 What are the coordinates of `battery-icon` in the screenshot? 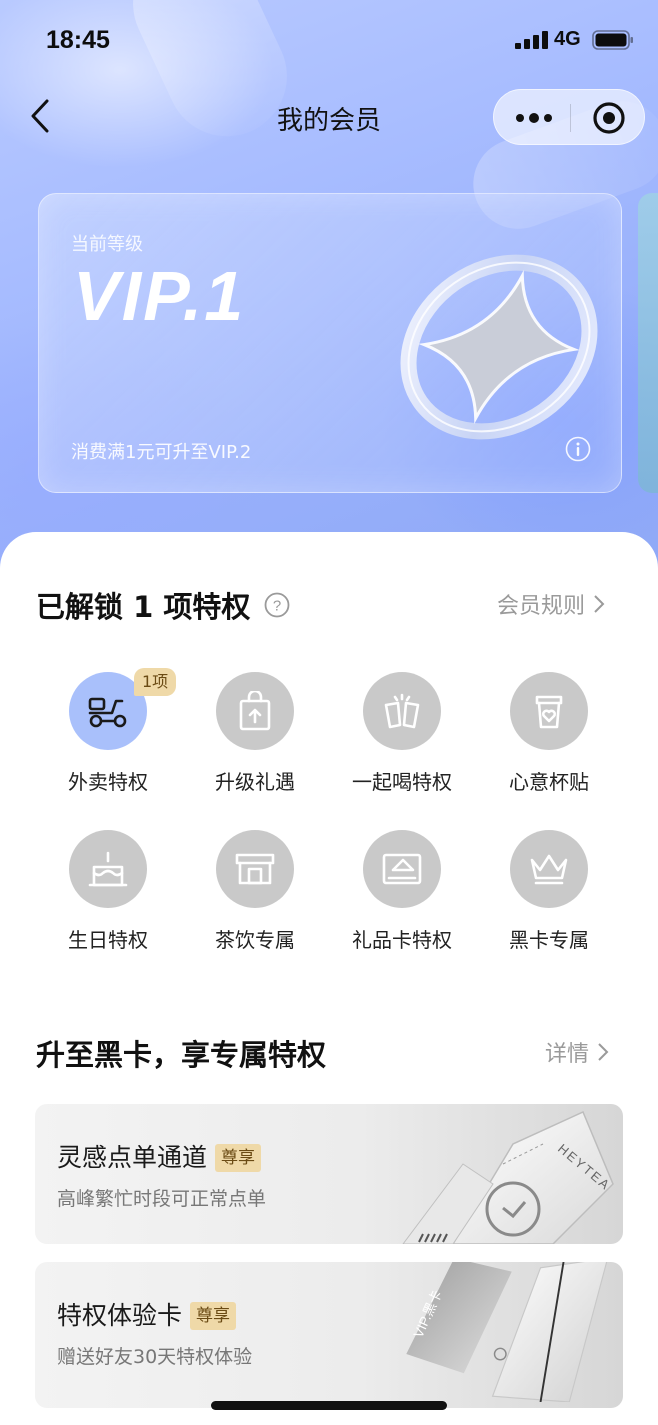 It's located at (612, 40).